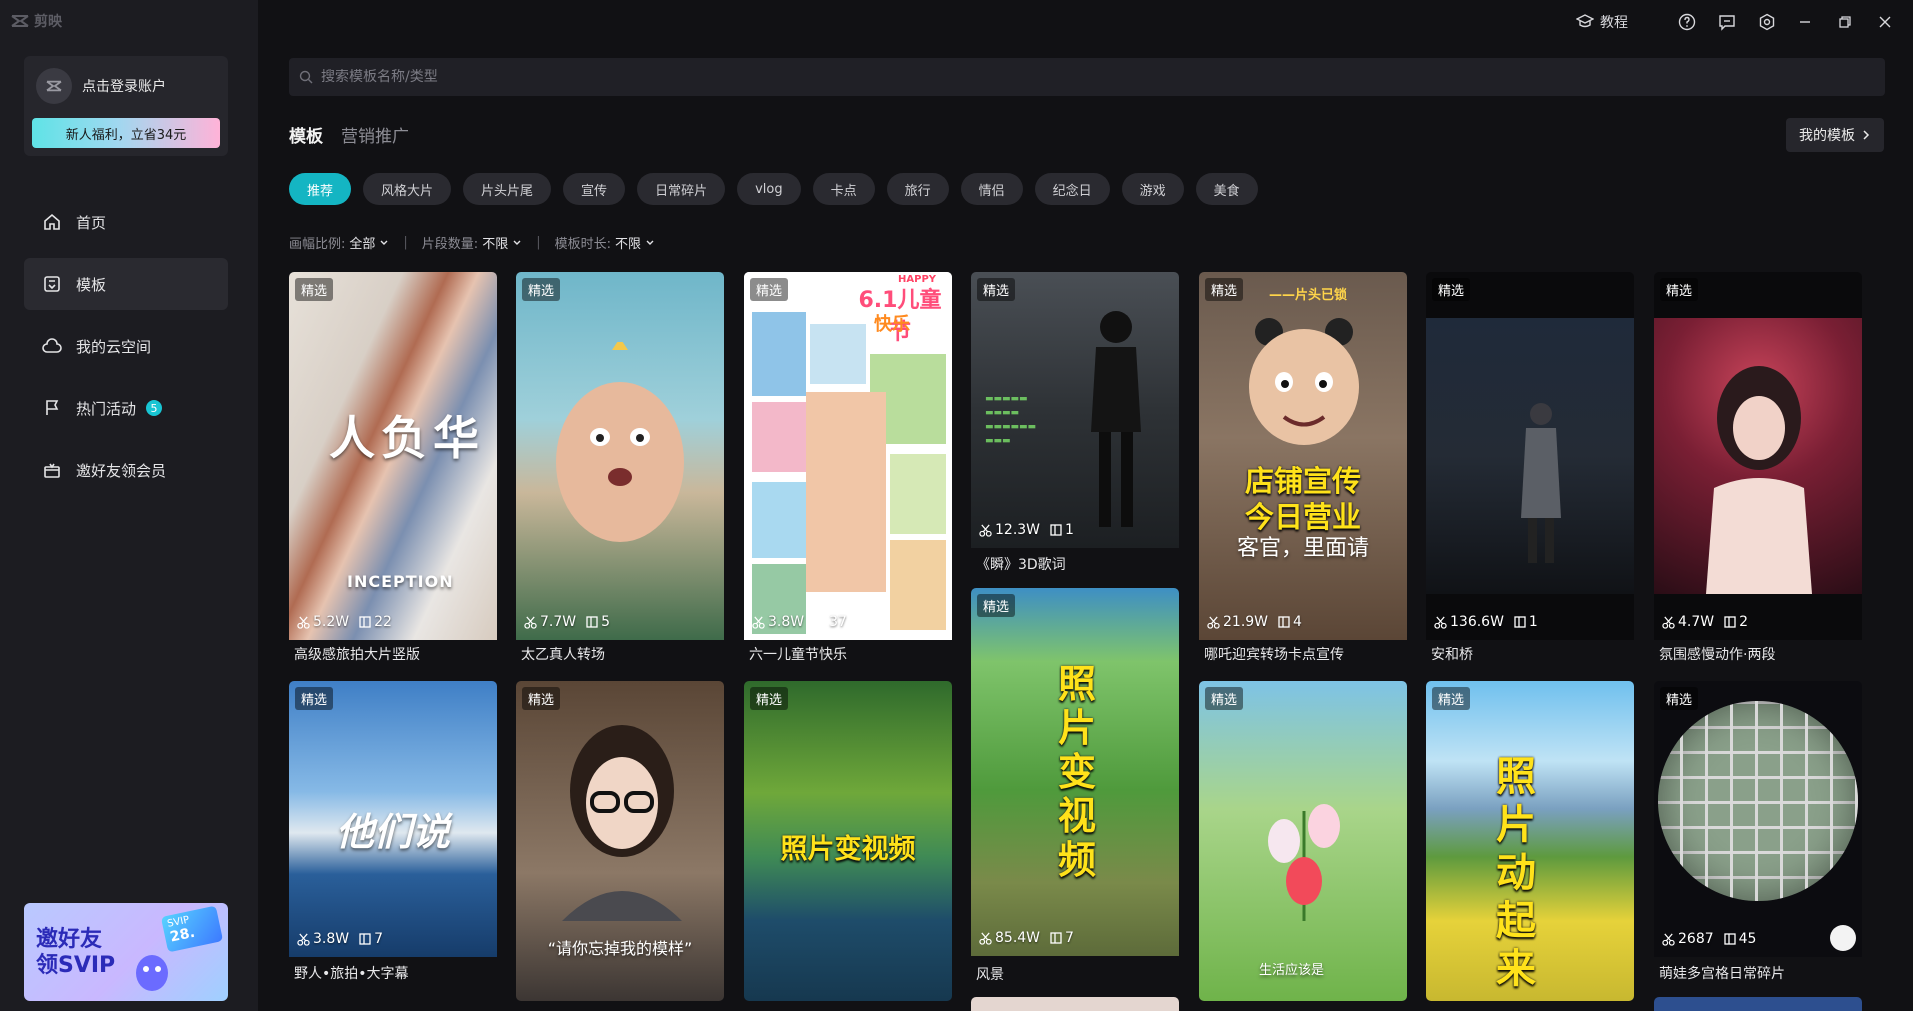 This screenshot has width=1913, height=1011. I want to click on clip-count: 7, so click(1062, 938).